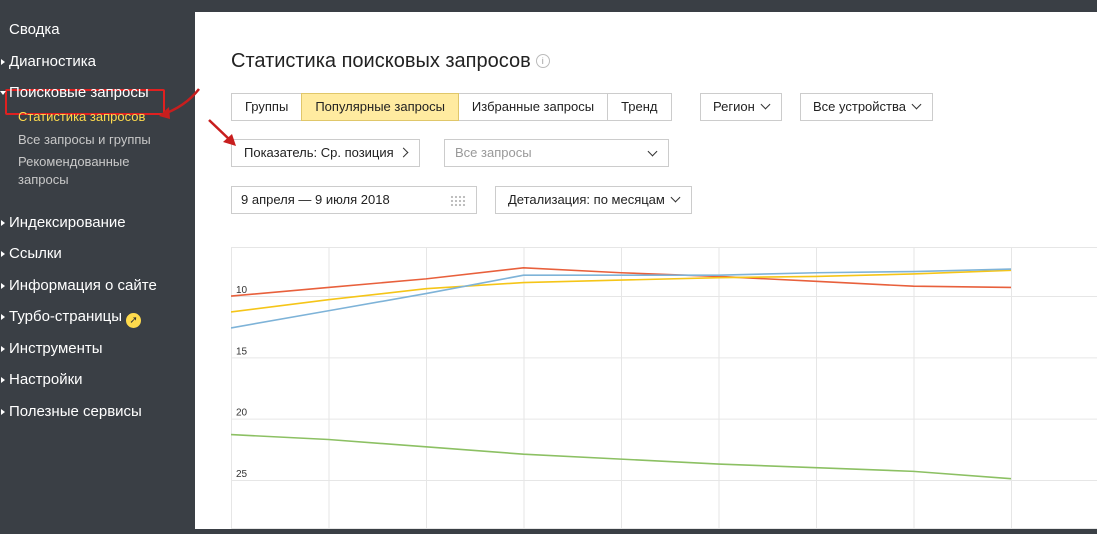 This screenshot has height=534, width=1097. What do you see at coordinates (548, 6) in the screenshot?
I see `top-bar` at bounding box center [548, 6].